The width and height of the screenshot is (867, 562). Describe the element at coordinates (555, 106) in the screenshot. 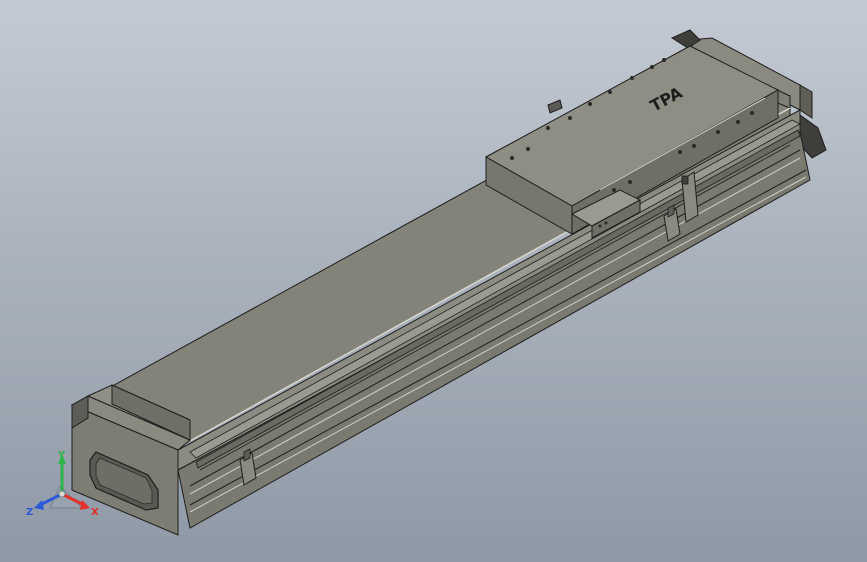

I see `lubrication-pin` at that location.